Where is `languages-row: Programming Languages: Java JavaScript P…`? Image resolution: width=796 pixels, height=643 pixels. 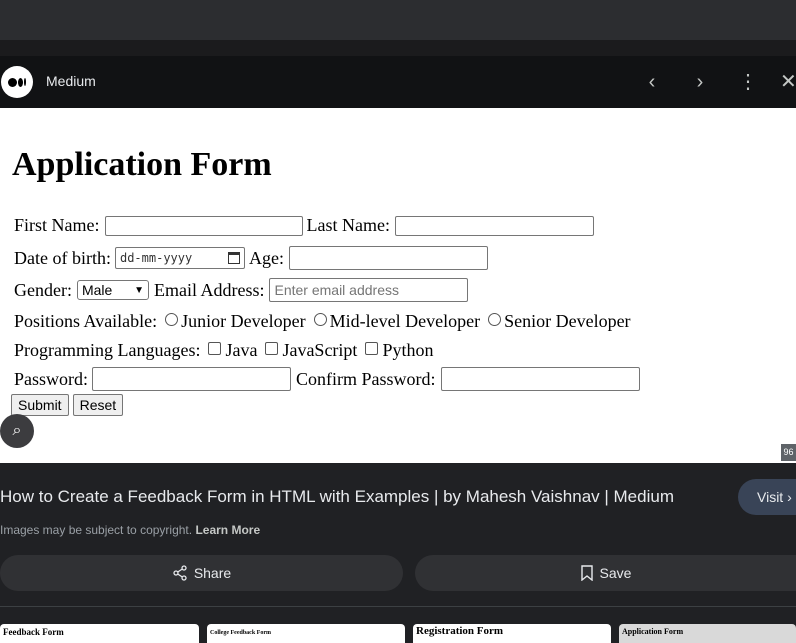
languages-row: Programming Languages: Java JavaScript P… is located at coordinates (223, 350).